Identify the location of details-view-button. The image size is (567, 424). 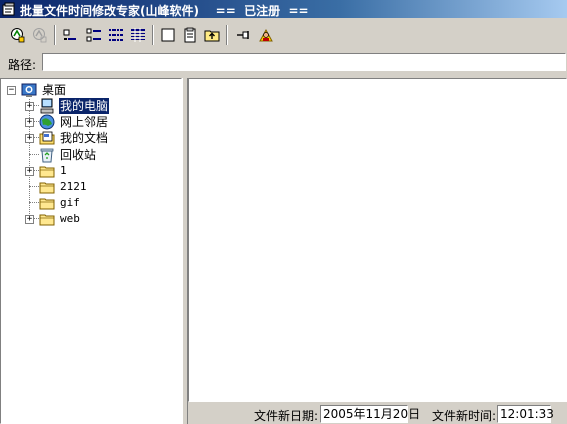
(138, 35).